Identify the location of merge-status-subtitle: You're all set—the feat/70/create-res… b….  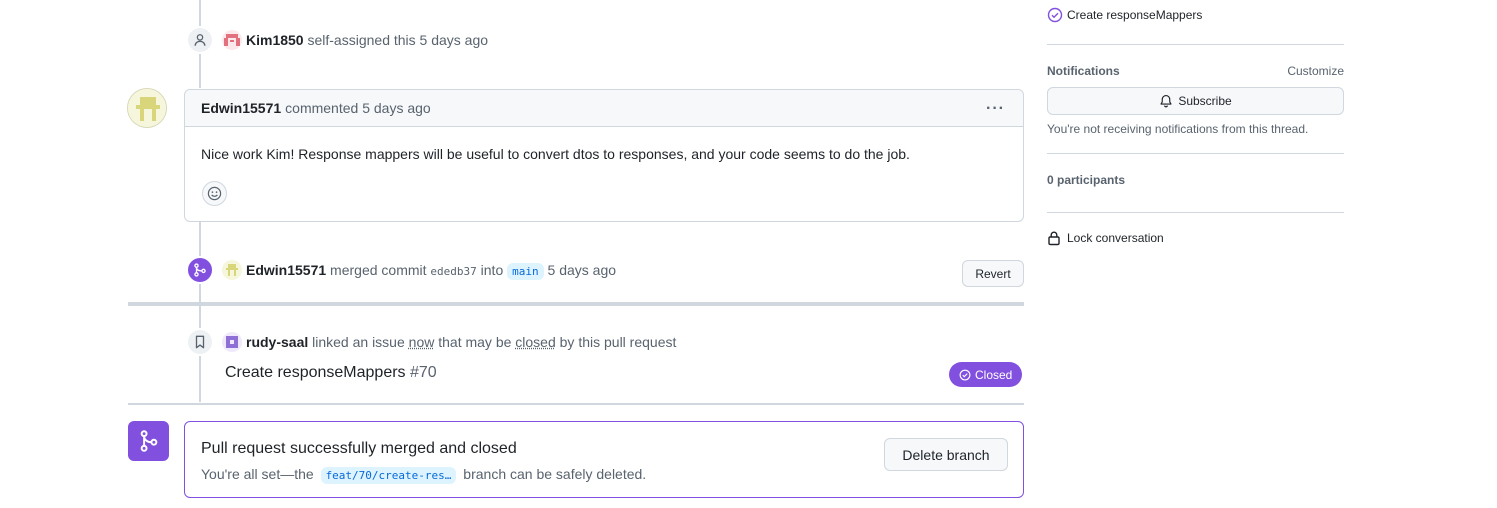
(424, 475).